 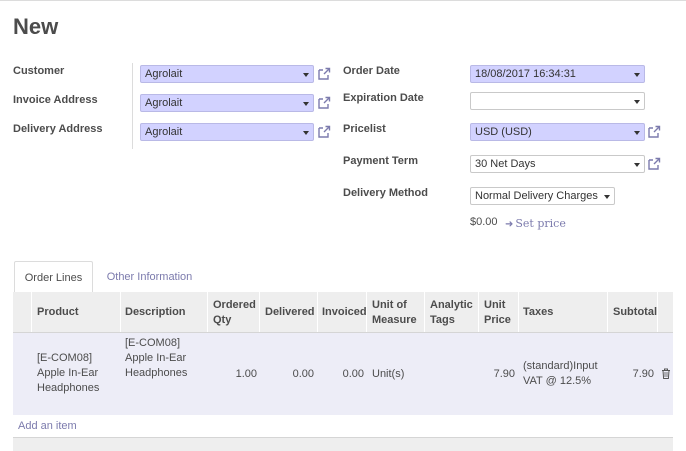 I want to click on product-line: Apple In-Ear, so click(x=68, y=373).